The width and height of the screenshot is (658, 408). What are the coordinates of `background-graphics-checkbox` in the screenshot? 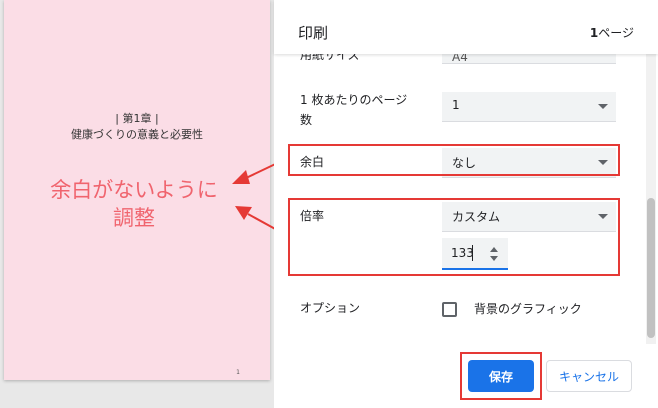 It's located at (449, 309).